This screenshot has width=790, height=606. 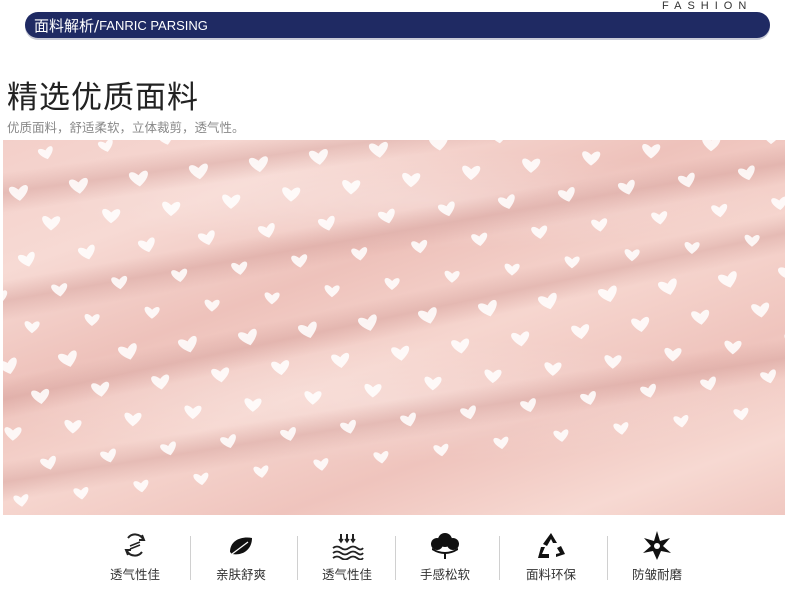 What do you see at coordinates (241, 560) in the screenshot?
I see `feature-item-skin-friendly: 亲肤舒爽` at bounding box center [241, 560].